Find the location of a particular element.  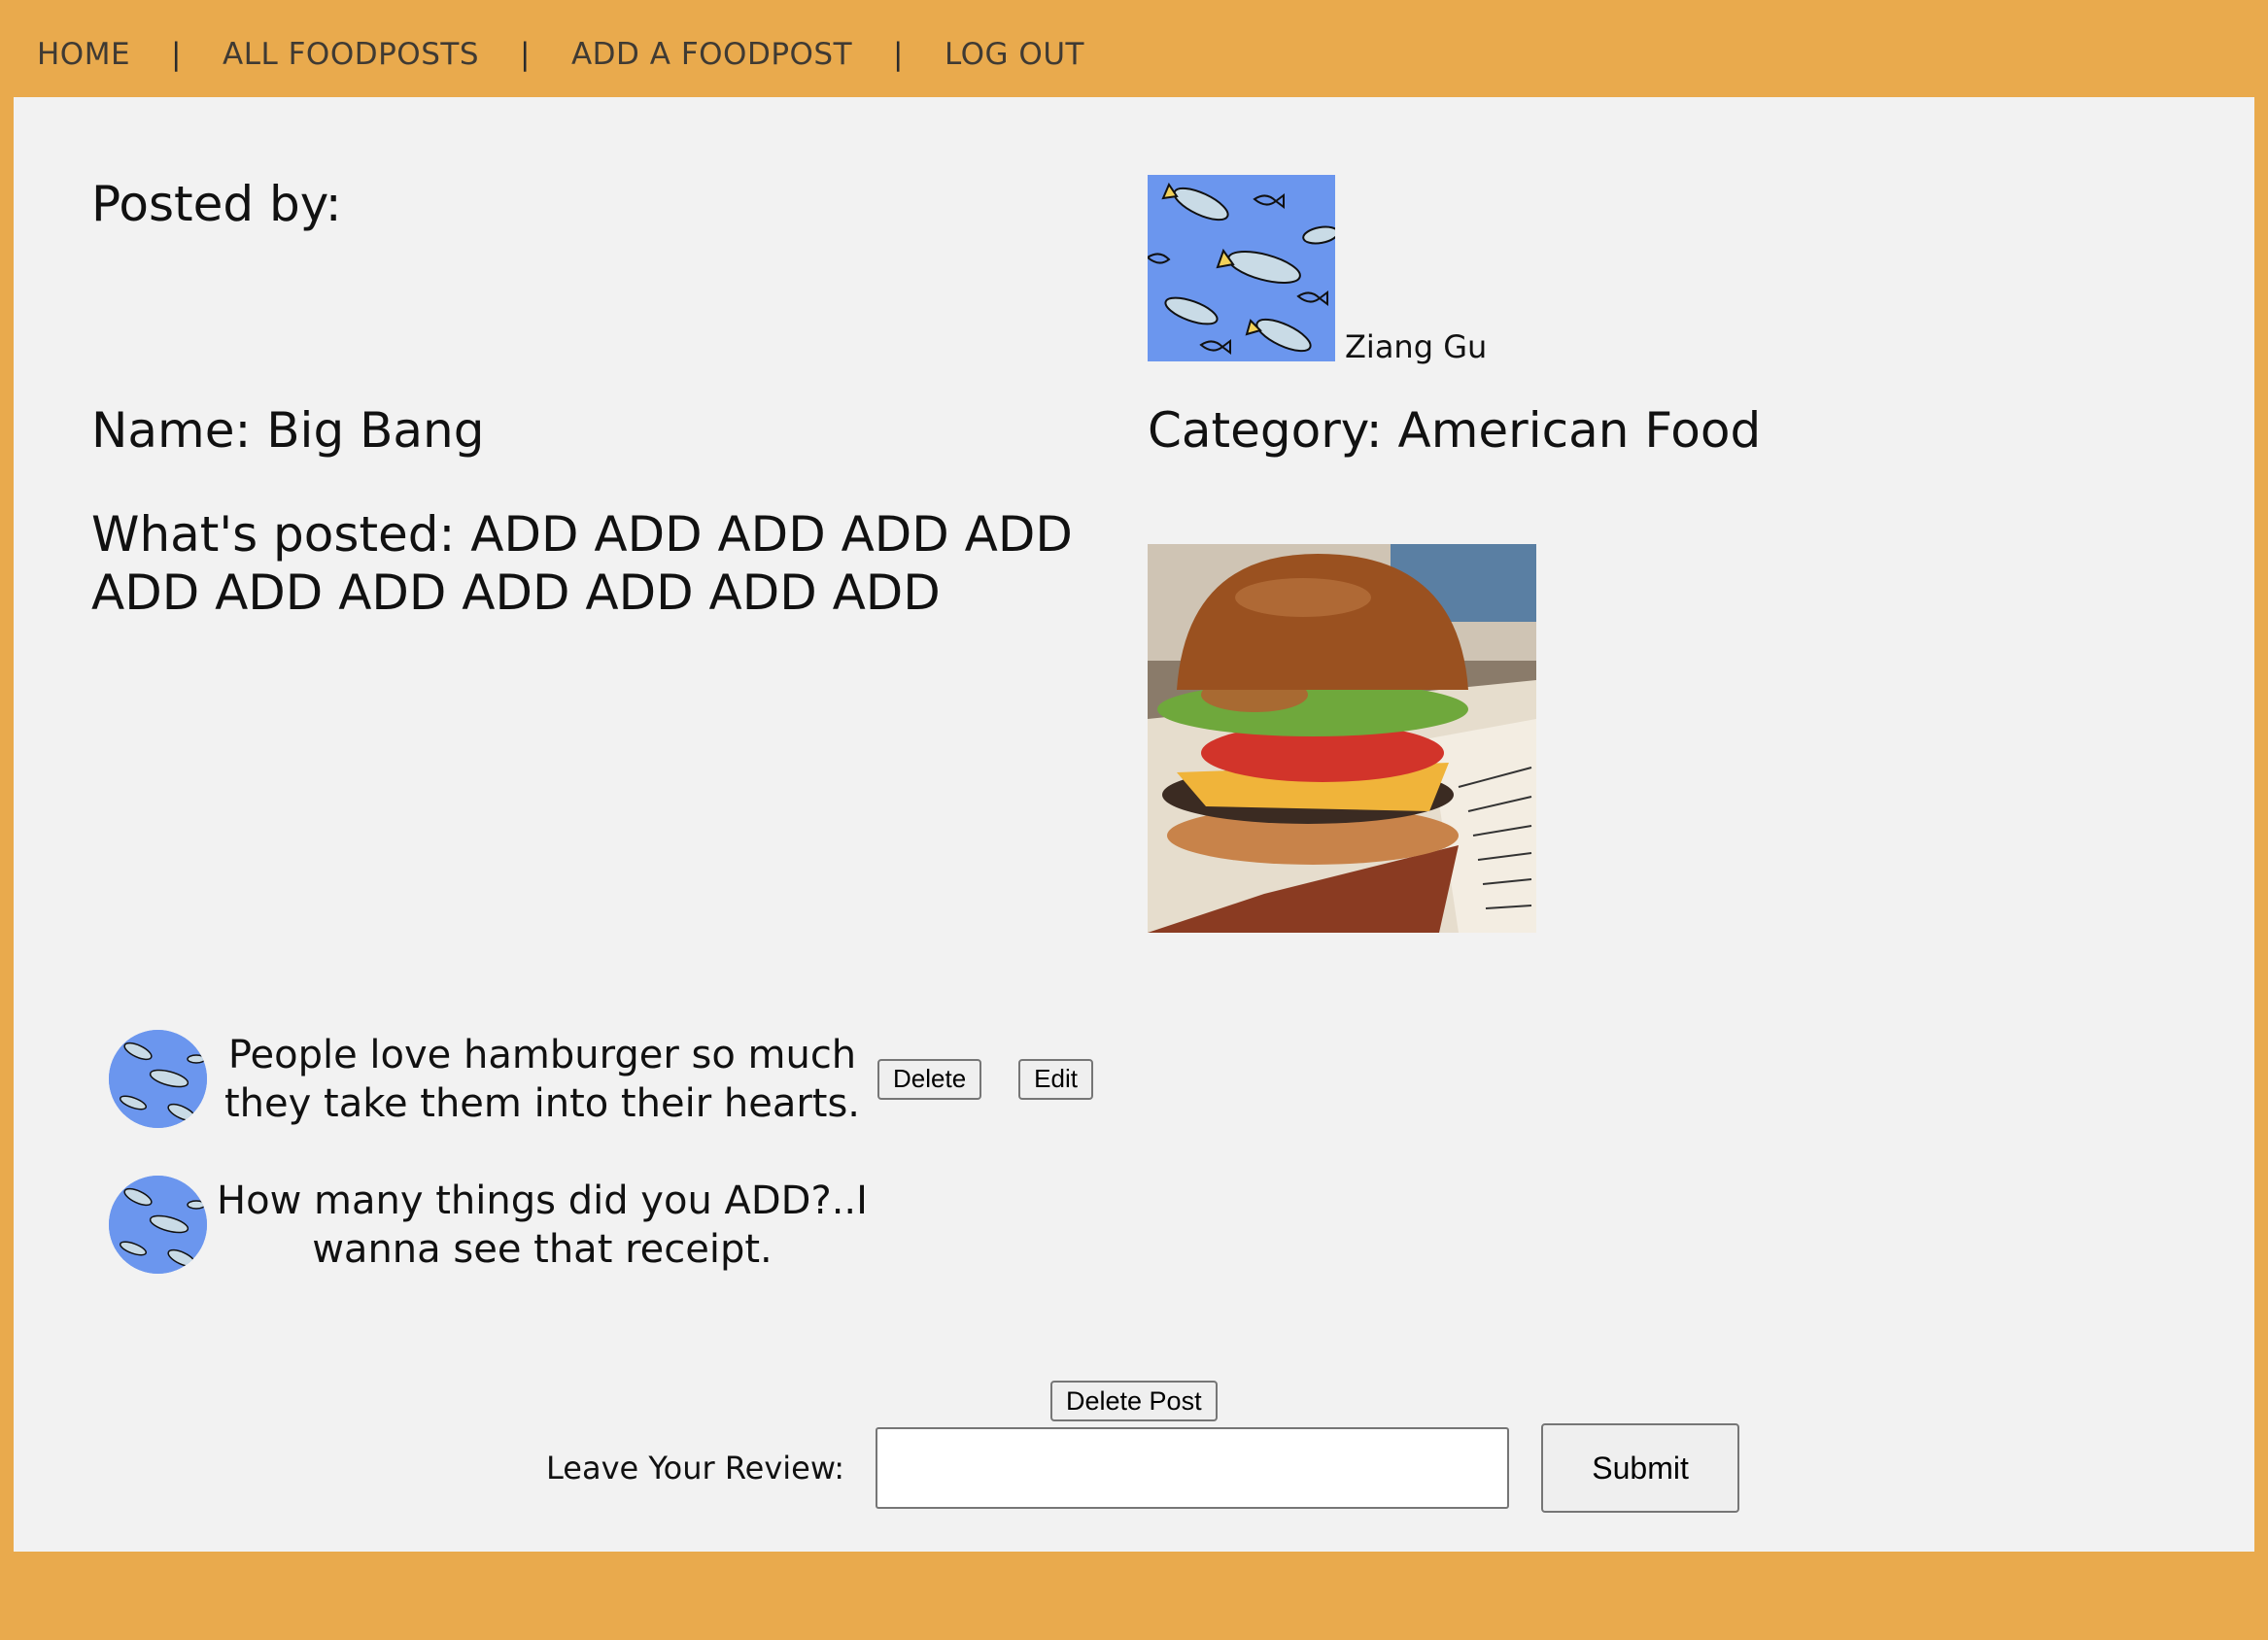

author-avatar is located at coordinates (1241, 268).